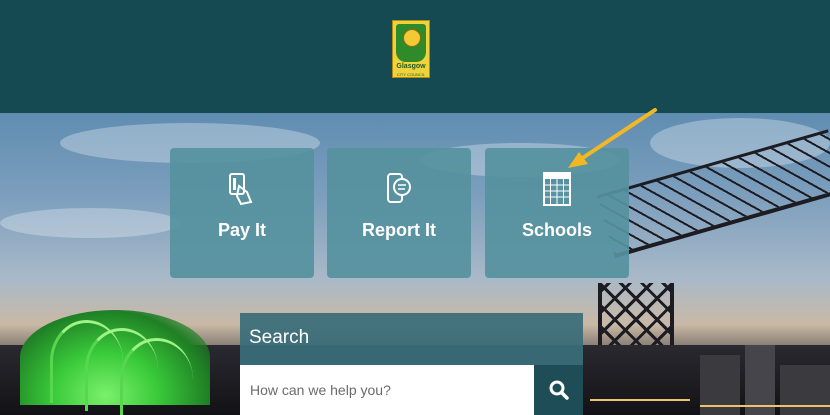 This screenshot has height=415, width=830. I want to click on logo-text: Glasgow, so click(411, 66).